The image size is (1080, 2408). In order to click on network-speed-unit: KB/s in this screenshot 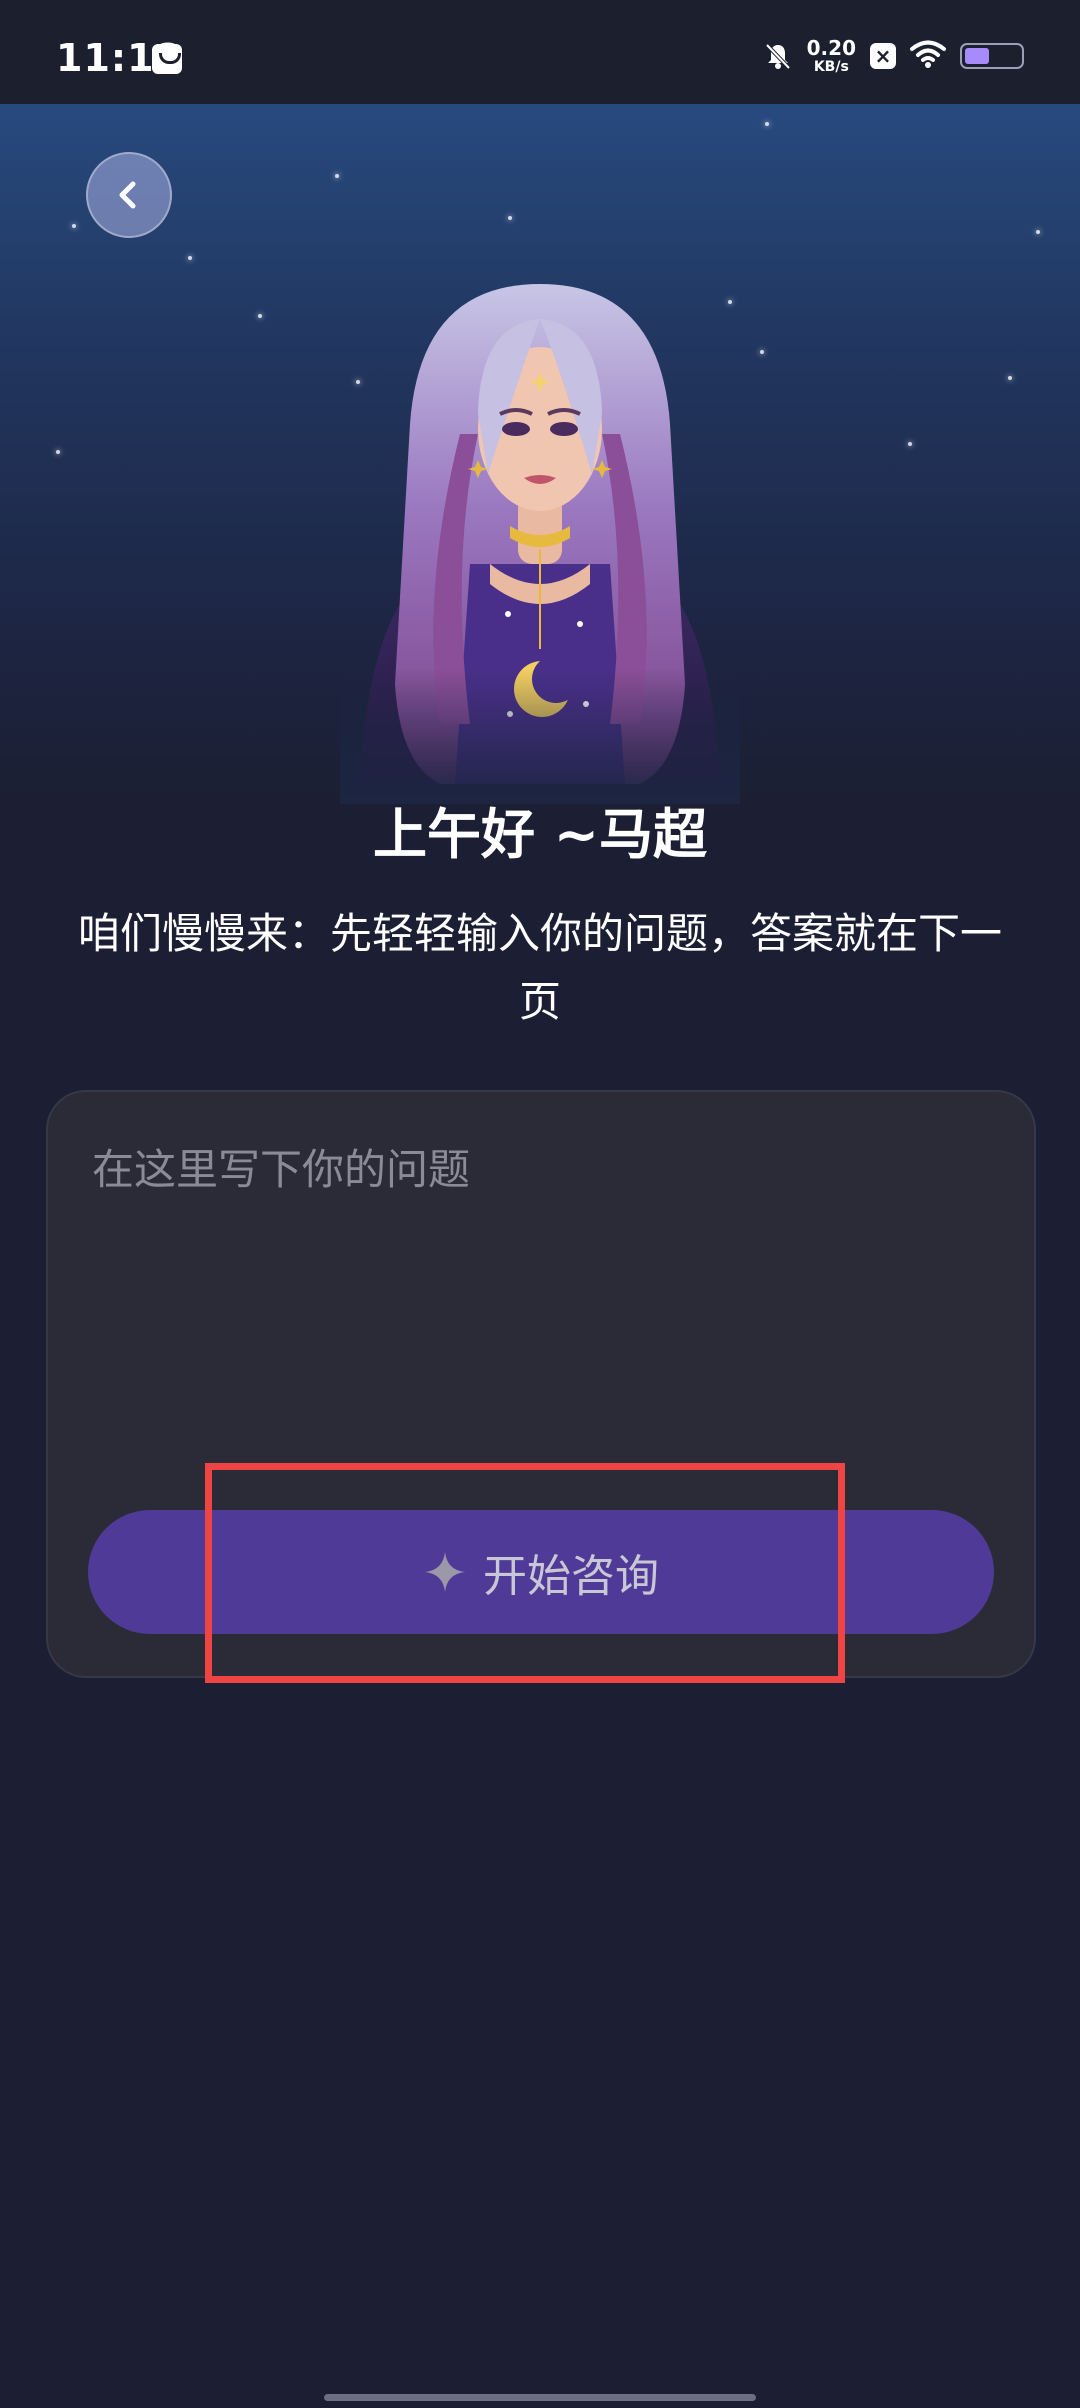, I will do `click(831, 67)`.